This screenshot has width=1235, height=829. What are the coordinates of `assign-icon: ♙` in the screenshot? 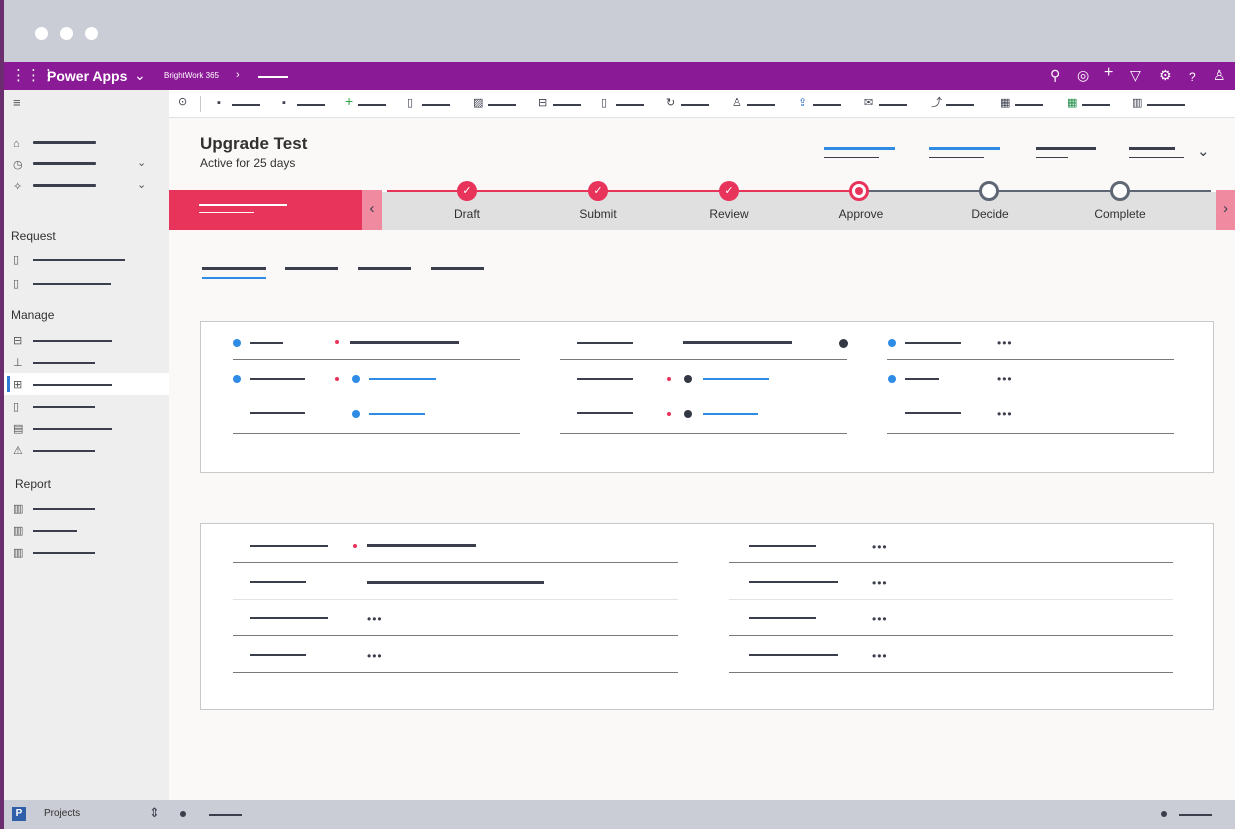 It's located at (737, 103).